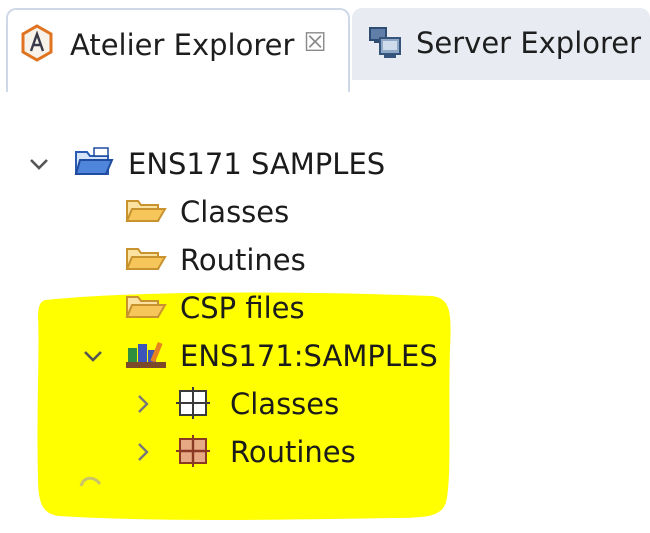 This screenshot has height=533, width=650. I want to click on tab-server-explorer: Server Explorer, so click(501, 44).